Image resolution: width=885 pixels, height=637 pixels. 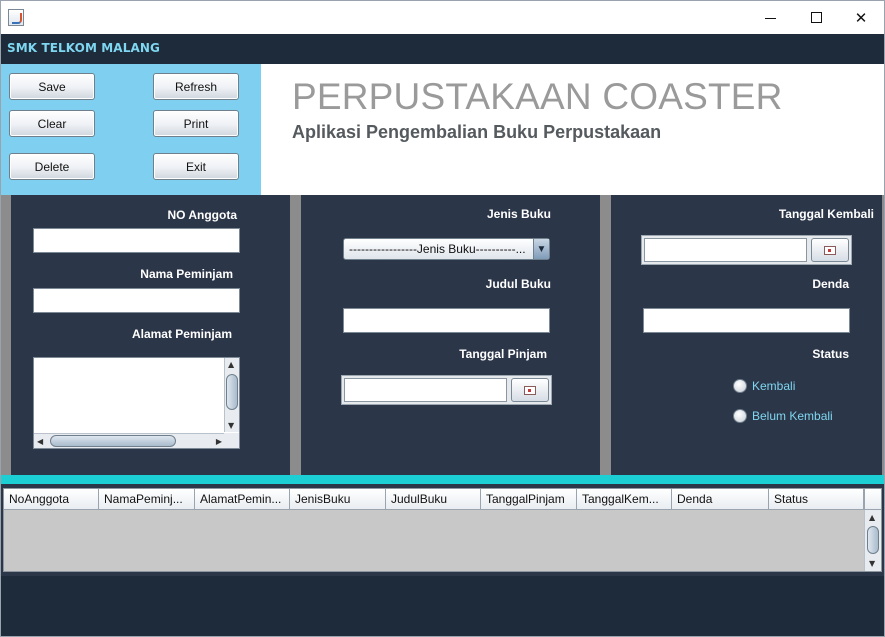 I want to click on table-vertical-scrollbar: ▲ ▼, so click(x=872, y=540).